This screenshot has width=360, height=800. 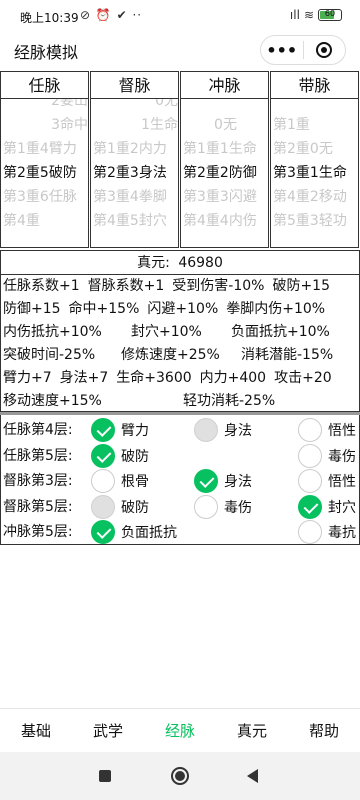 I want to click on picker-option: 第1重2内力, so click(x=134, y=149).